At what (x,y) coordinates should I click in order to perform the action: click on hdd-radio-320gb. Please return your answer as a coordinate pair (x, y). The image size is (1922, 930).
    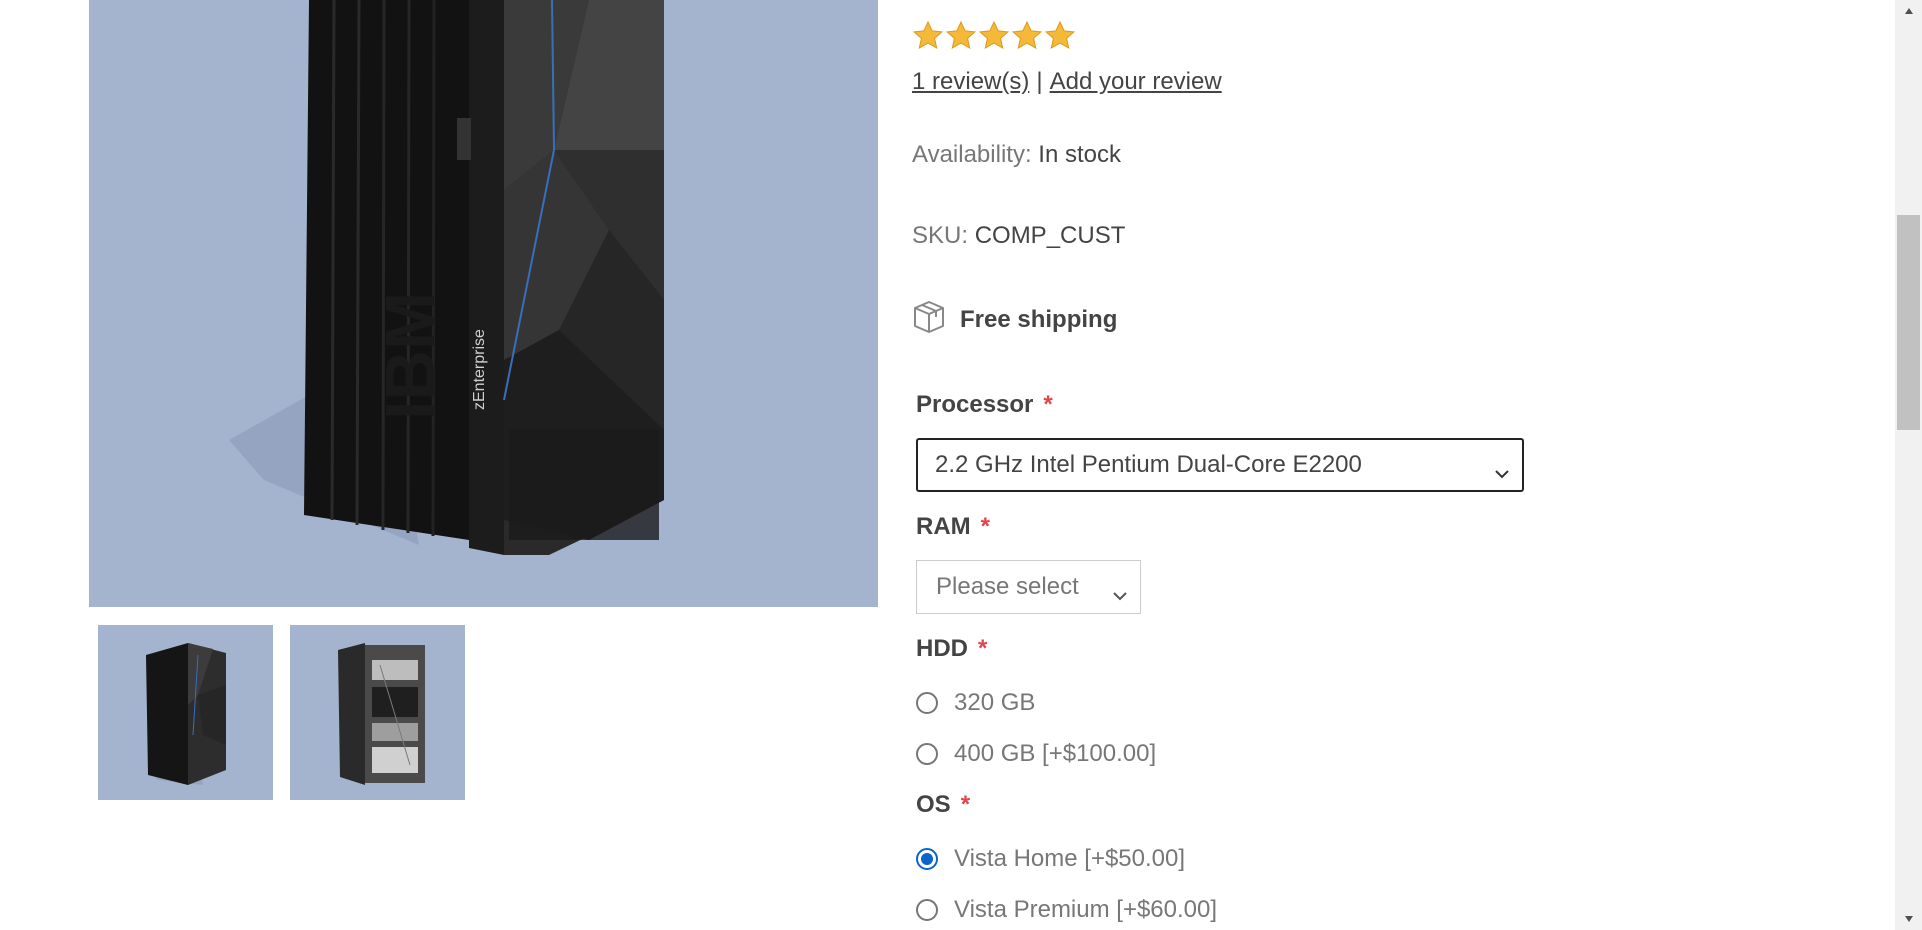
    Looking at the image, I should click on (927, 703).